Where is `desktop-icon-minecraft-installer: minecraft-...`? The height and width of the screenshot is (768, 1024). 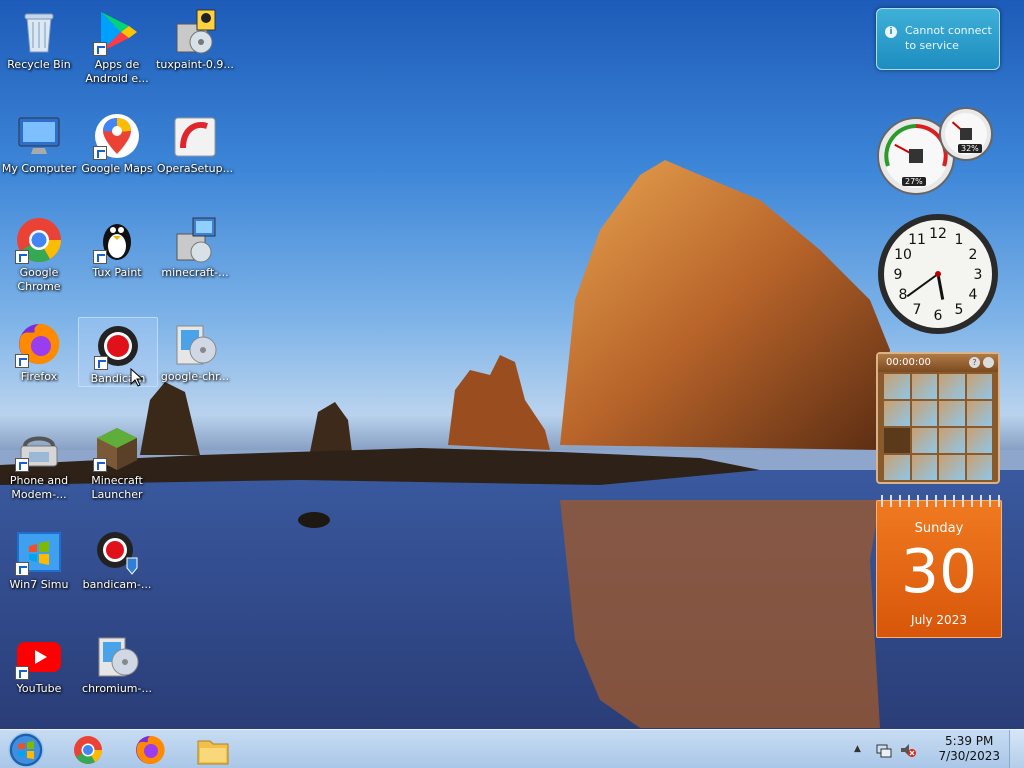
desktop-icon-minecraft-installer: minecraft-... is located at coordinates (195, 246).